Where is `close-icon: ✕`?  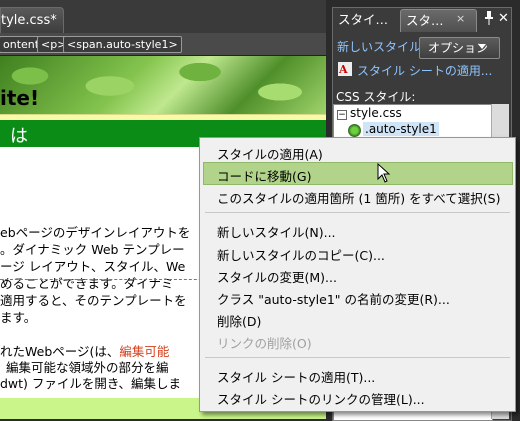 close-icon: ✕ is located at coordinates (503, 18).